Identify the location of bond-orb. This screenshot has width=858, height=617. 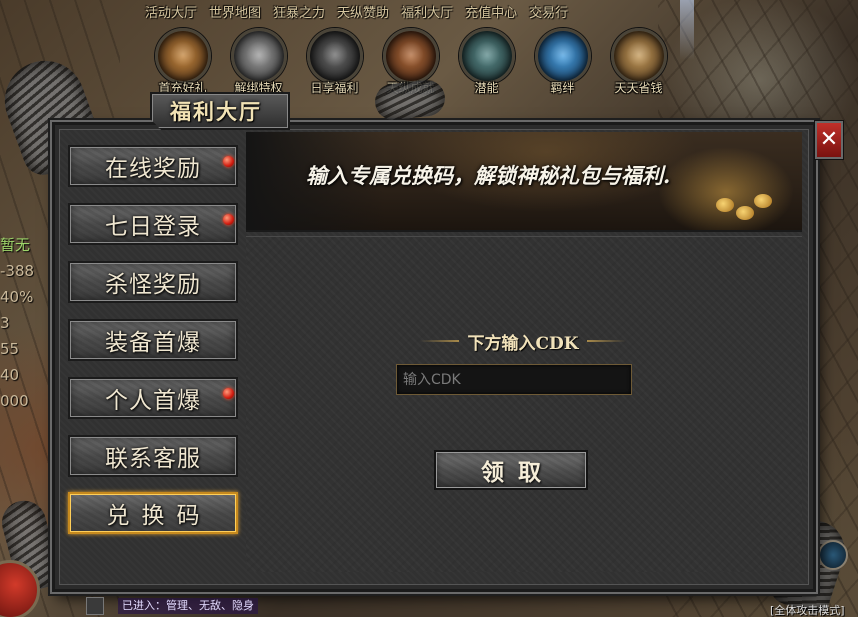
(563, 56).